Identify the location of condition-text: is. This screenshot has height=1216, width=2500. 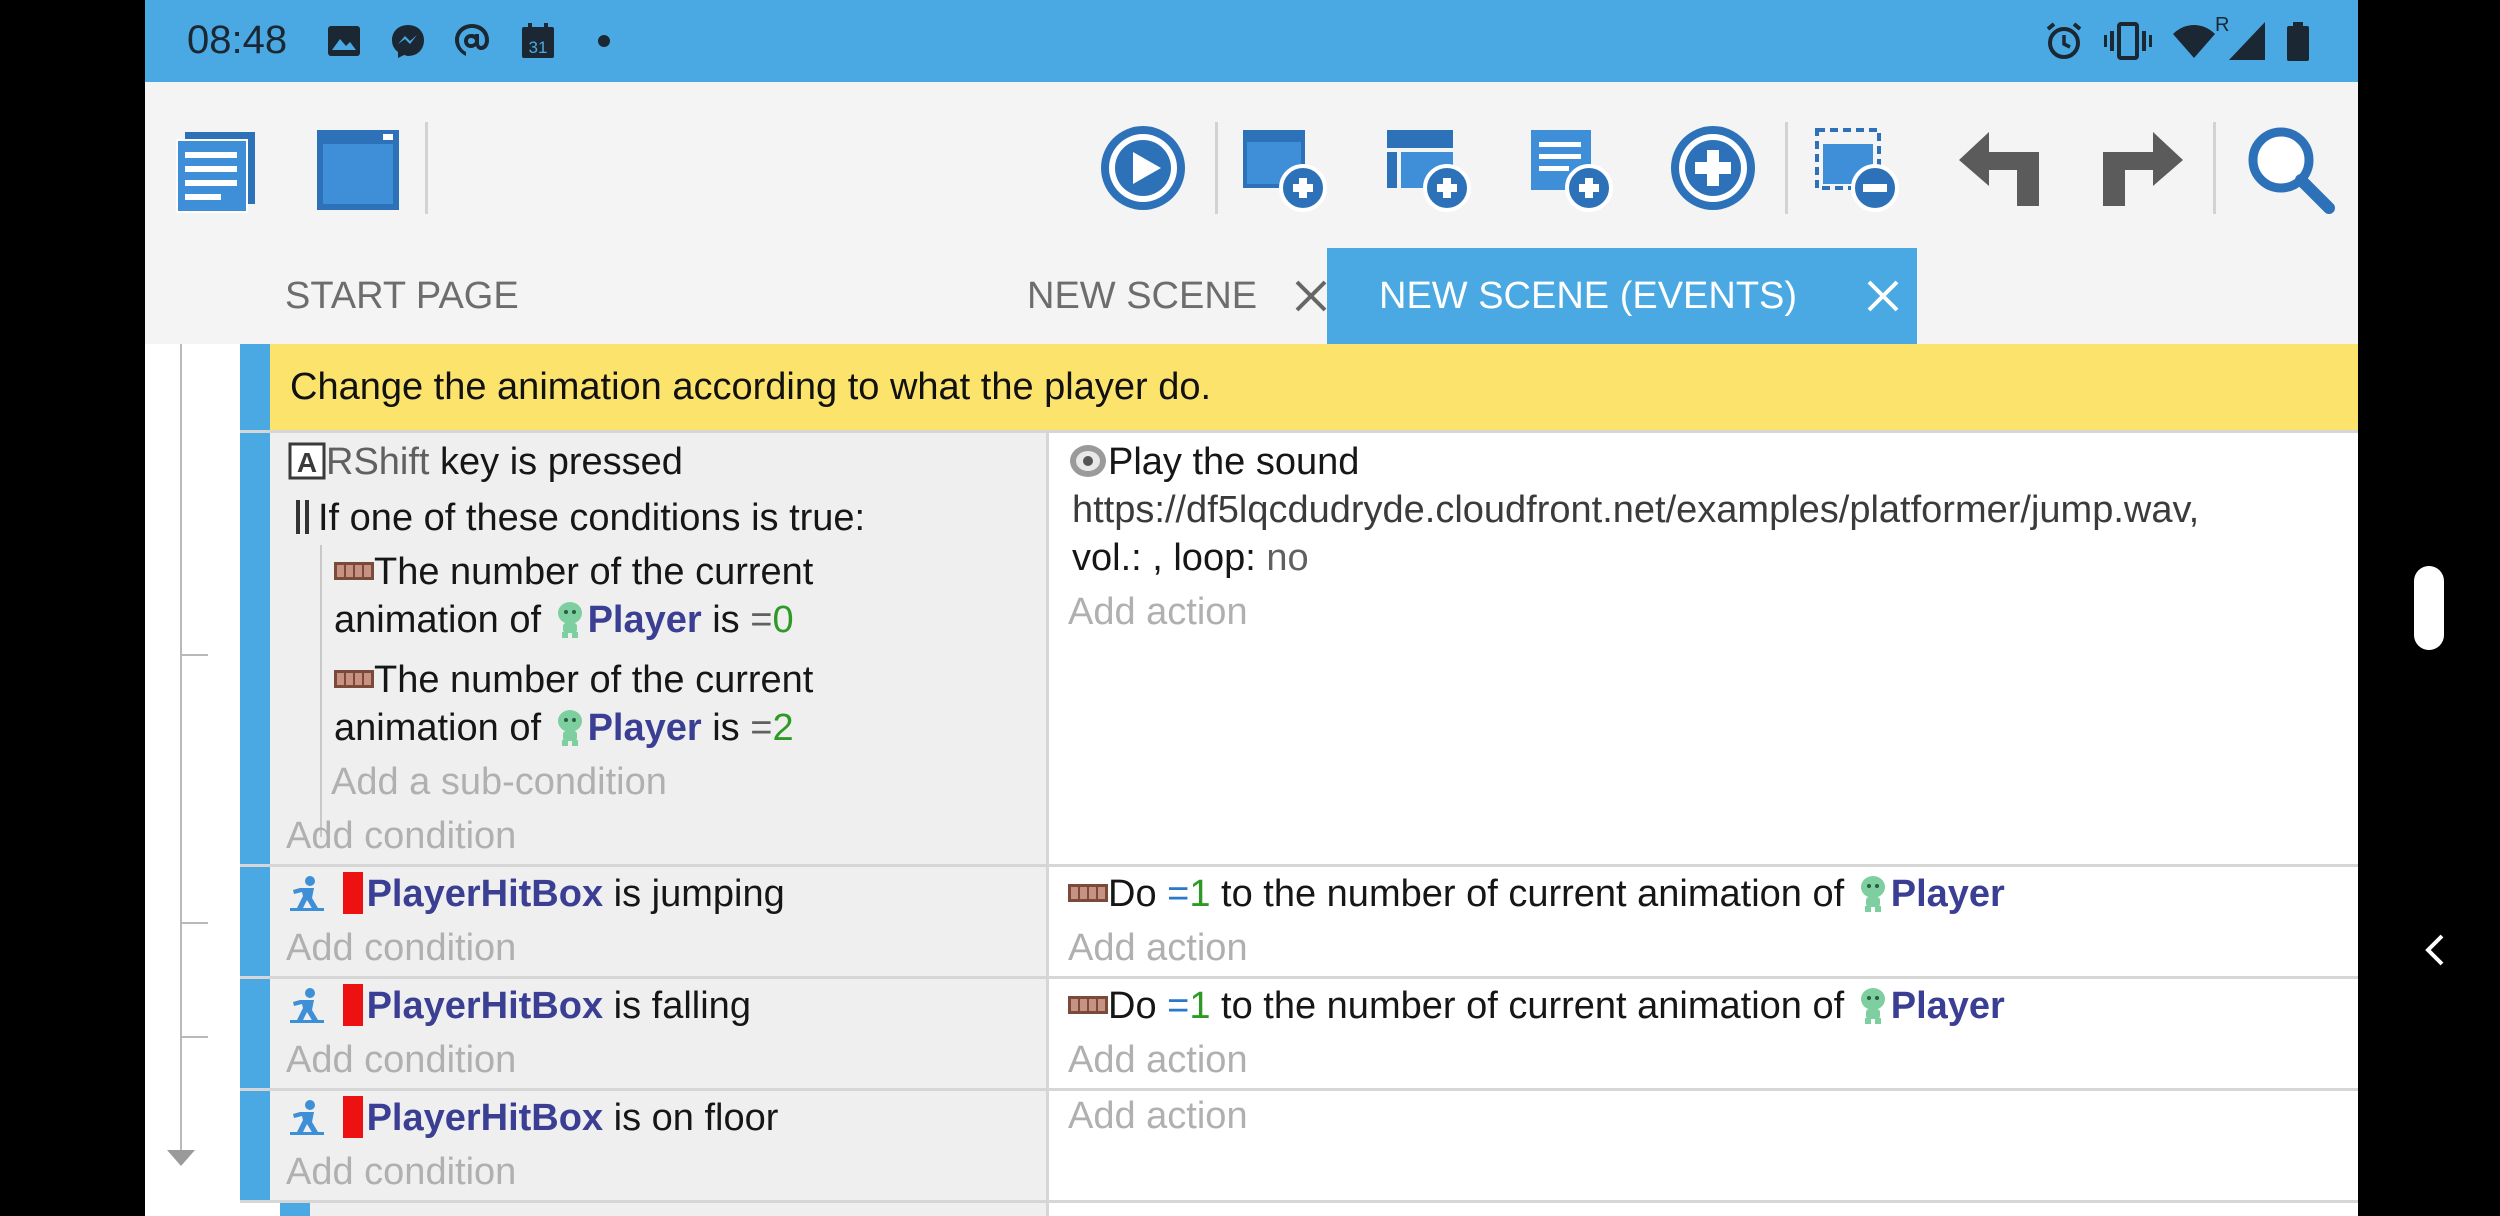
(726, 620).